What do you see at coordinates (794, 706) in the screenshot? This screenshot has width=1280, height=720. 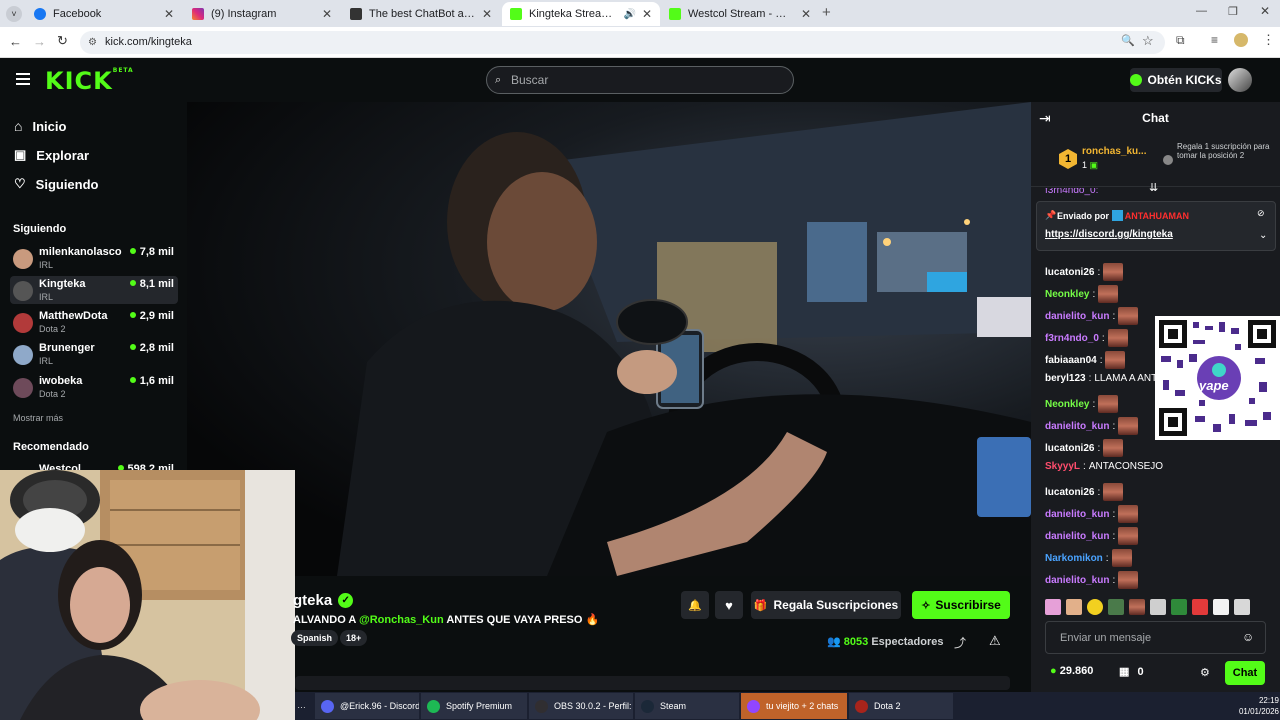 I see `taskbar-app: tu viejito + 2 chats` at bounding box center [794, 706].